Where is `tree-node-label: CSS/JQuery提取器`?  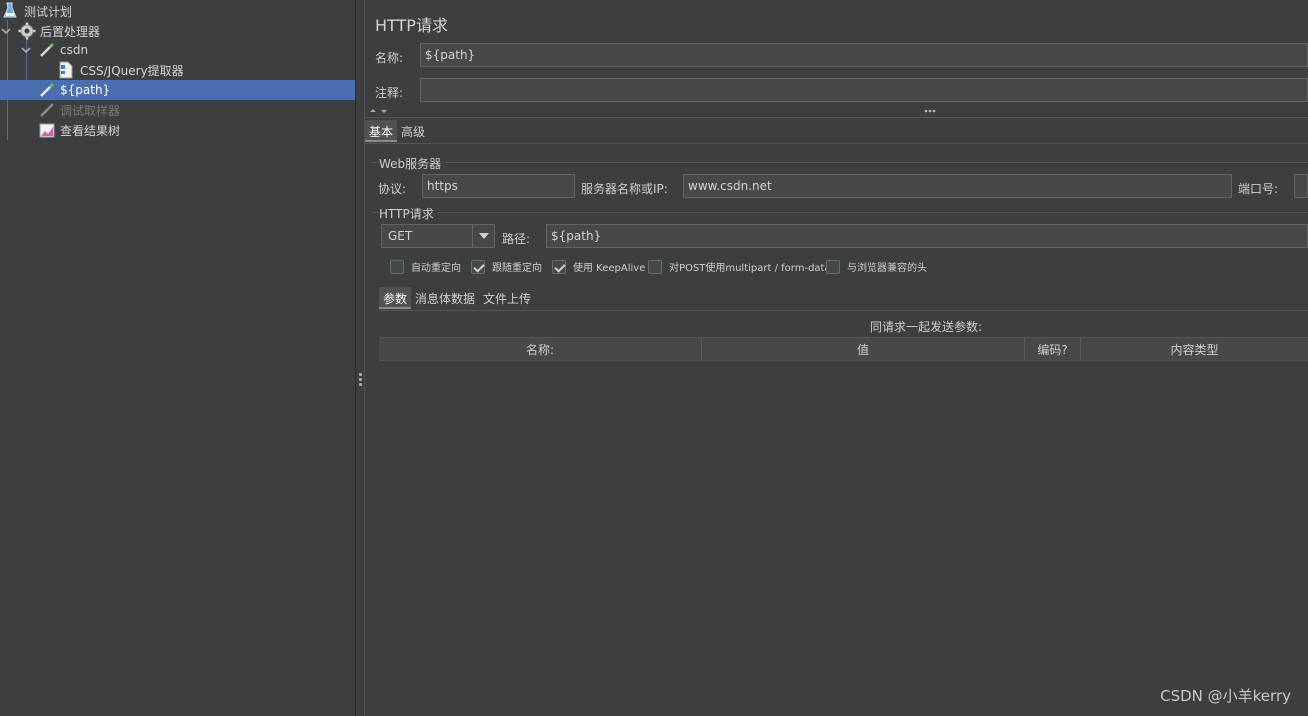
tree-node-label: CSS/JQuery提取器 is located at coordinates (132, 70).